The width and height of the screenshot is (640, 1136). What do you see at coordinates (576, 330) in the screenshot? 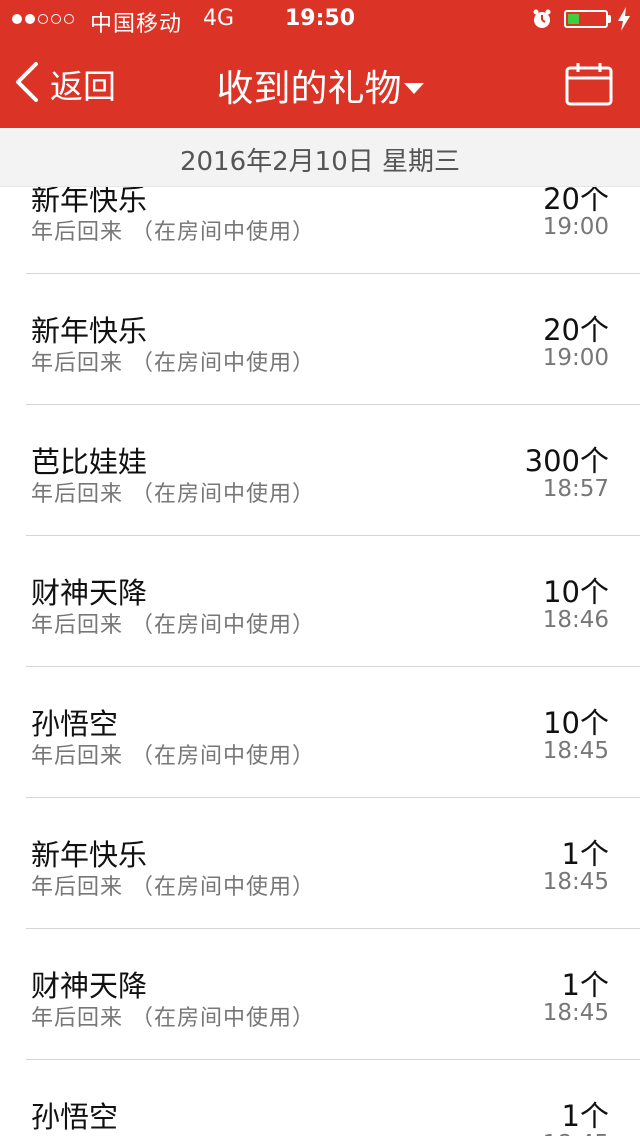
I see `gift-count: 20个` at bounding box center [576, 330].